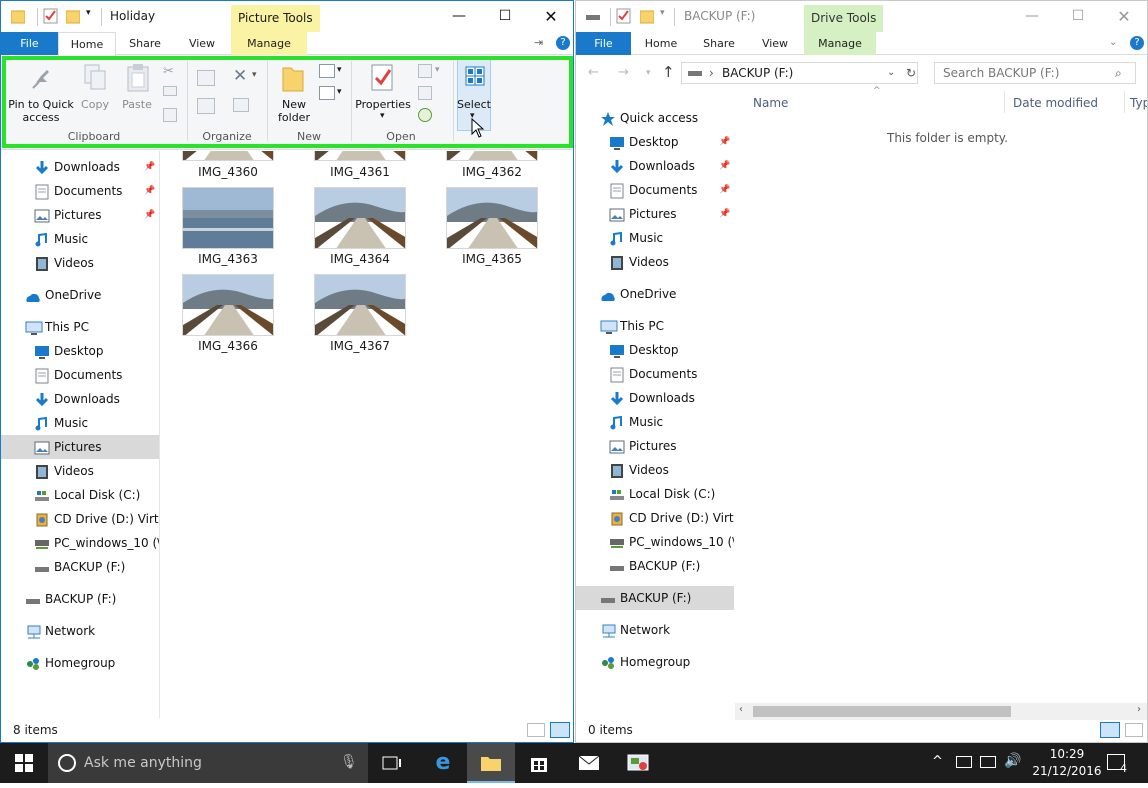  Describe the element at coordinates (589, 763) in the screenshot. I see `mail-icon` at that location.